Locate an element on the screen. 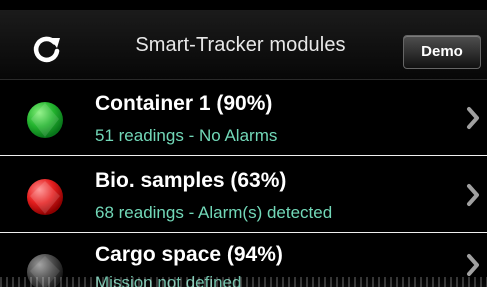 This screenshot has width=487, height=287. gray-status-icon is located at coordinates (45, 270).